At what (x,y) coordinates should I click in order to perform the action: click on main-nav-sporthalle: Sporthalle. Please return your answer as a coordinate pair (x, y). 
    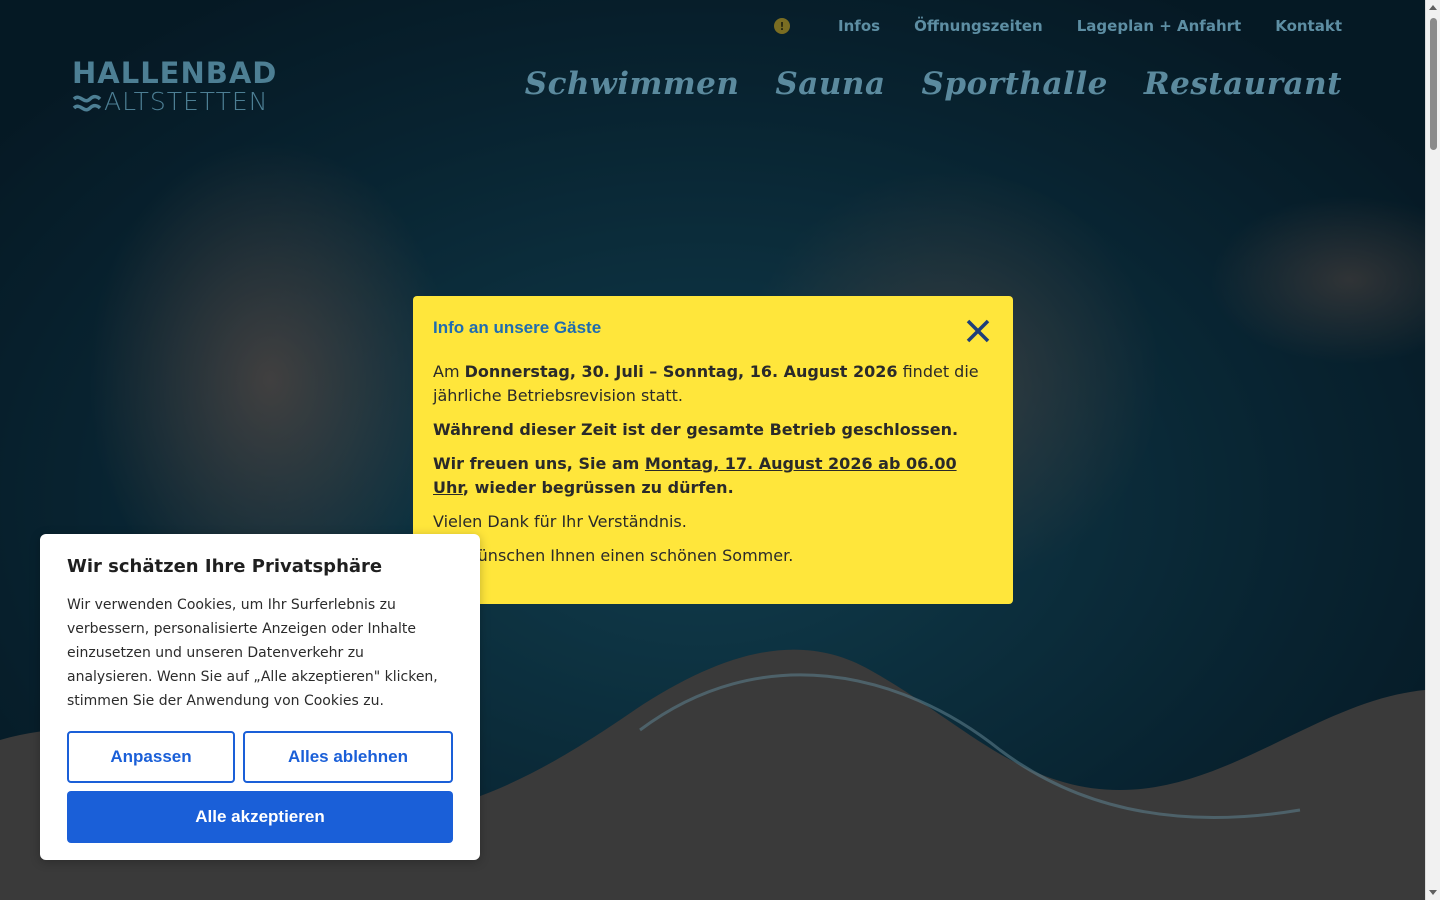
    Looking at the image, I should click on (1015, 84).